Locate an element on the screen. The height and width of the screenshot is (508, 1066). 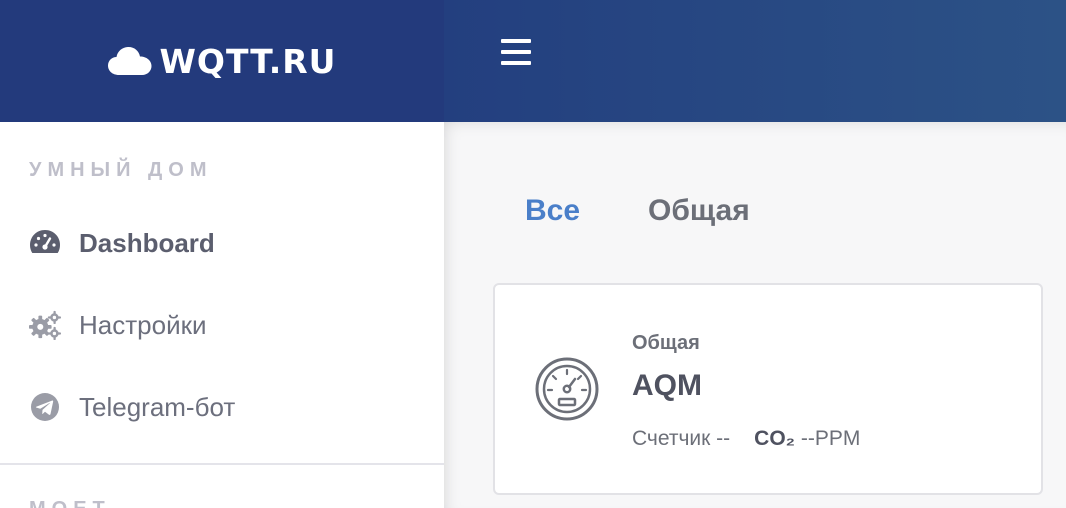
tab-all: Все is located at coordinates (552, 211).